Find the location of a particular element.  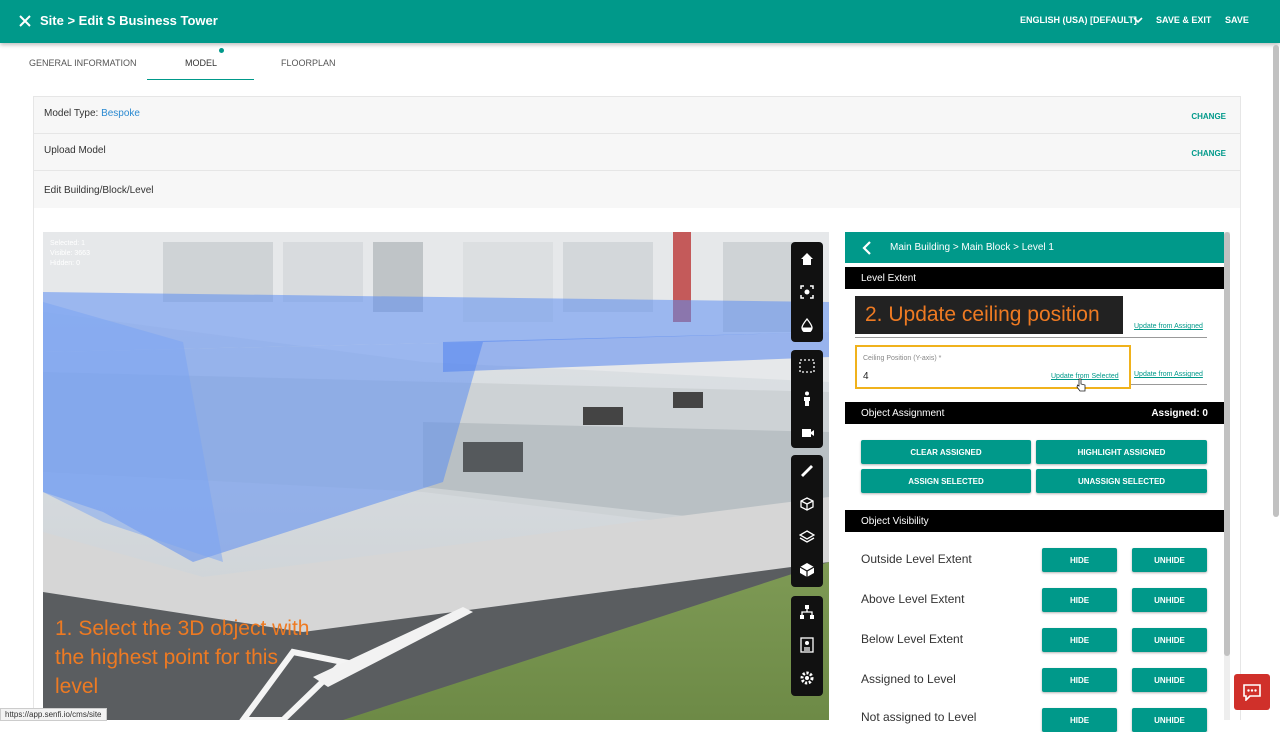

model-type-row: Model Type: Bespoke CHANGE is located at coordinates (637, 115).